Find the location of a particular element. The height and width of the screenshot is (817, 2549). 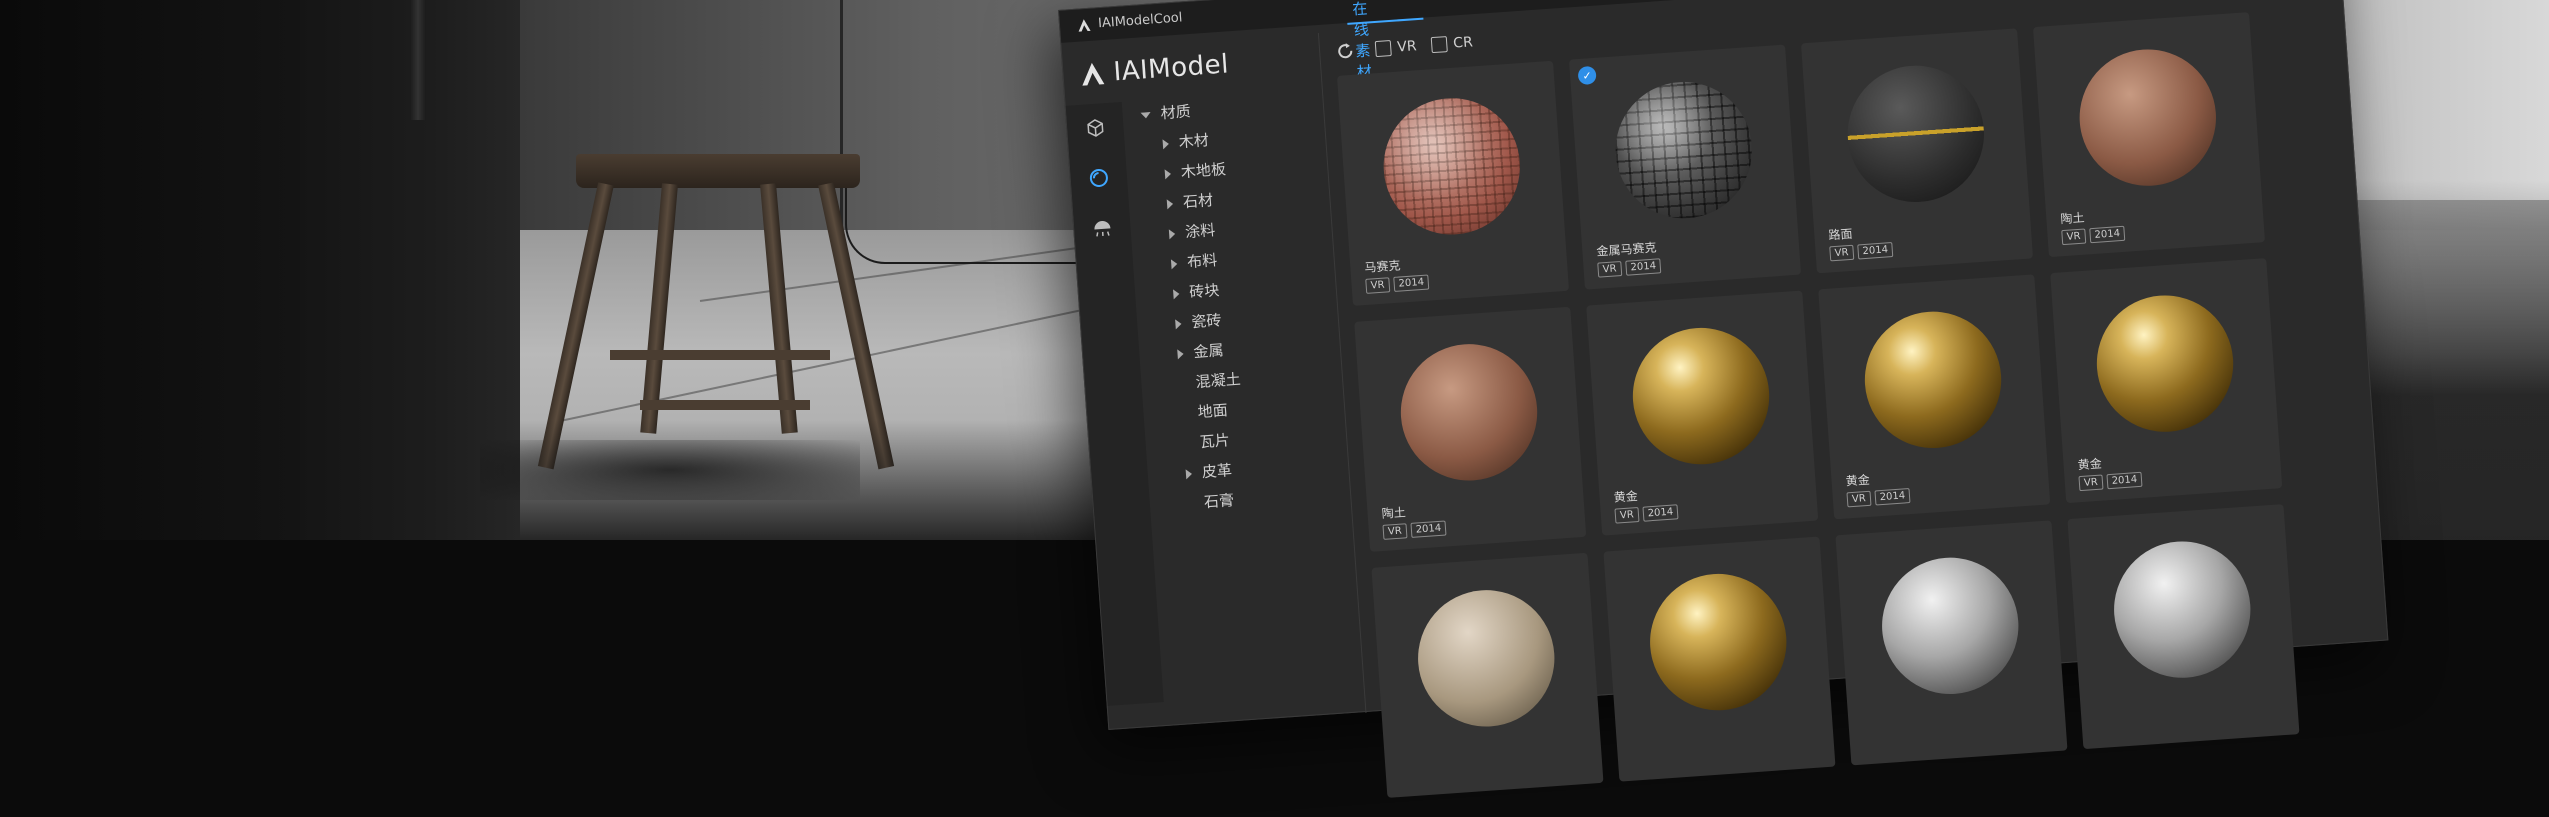

tree-item: 瓷砖 is located at coordinates (1198, 321).